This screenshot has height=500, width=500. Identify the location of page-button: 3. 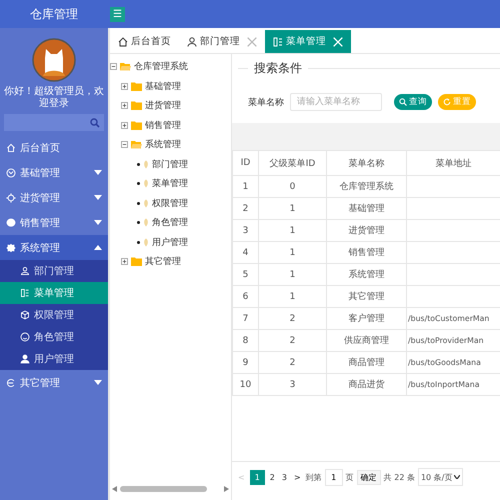
(284, 477).